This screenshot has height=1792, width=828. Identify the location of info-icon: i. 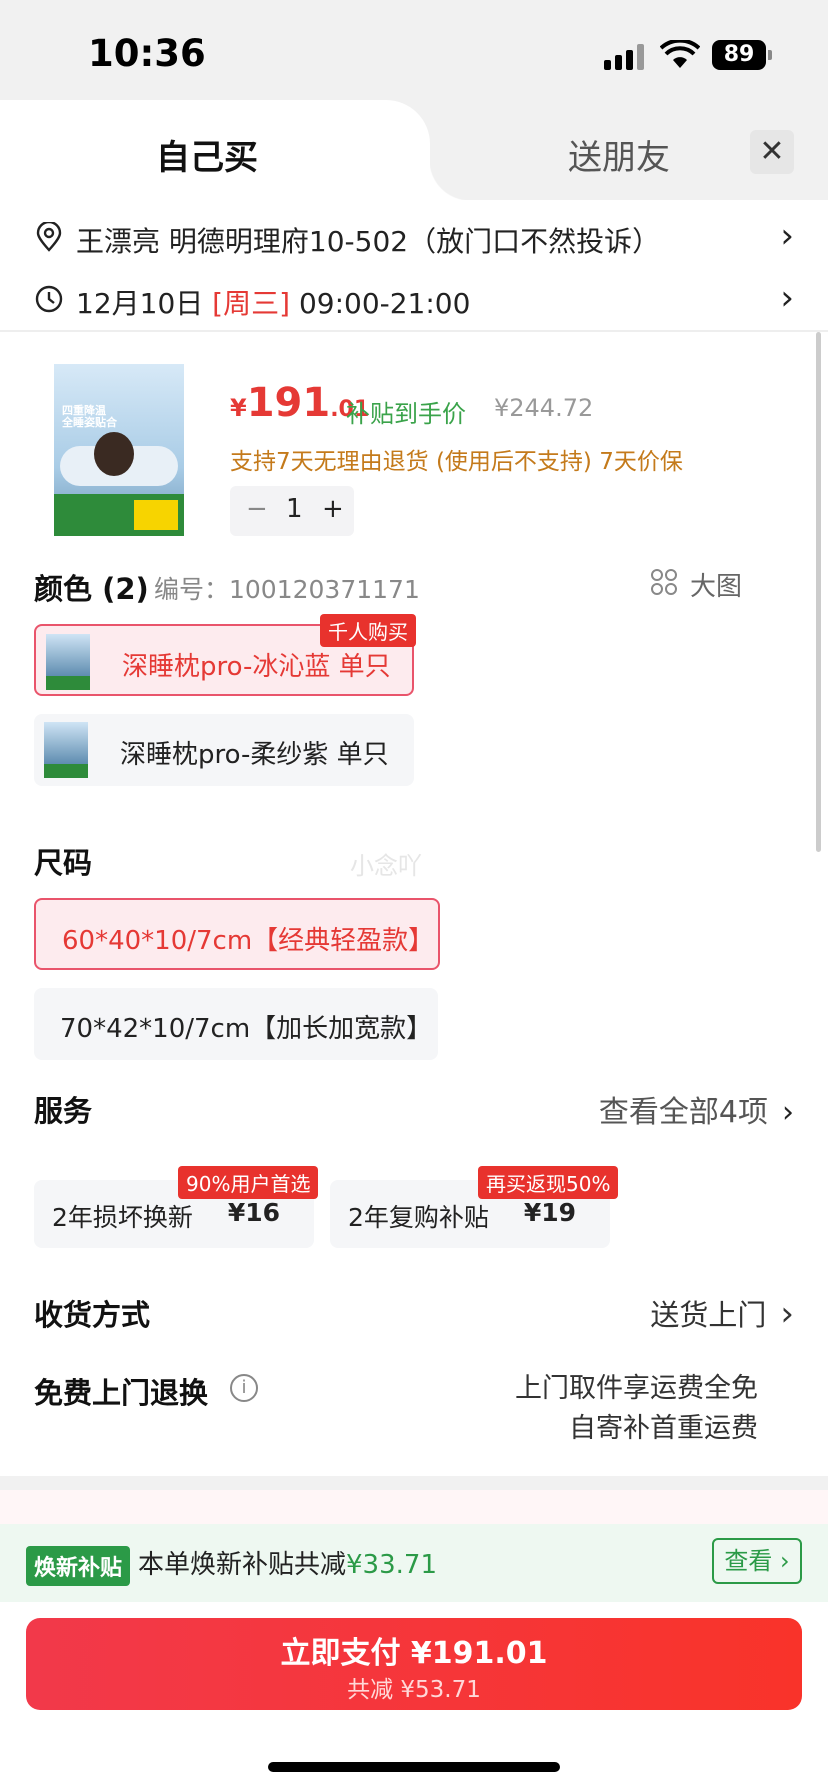
(244, 1388).